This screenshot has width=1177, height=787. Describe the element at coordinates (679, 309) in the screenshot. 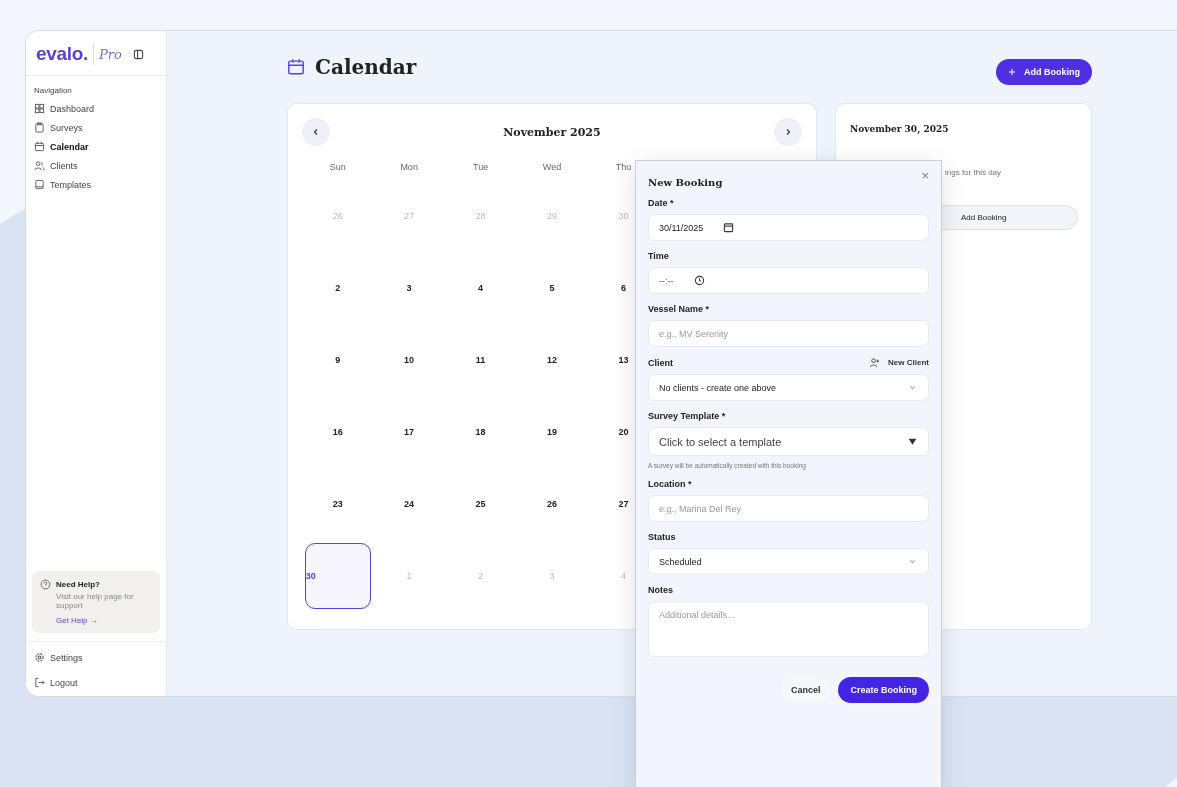

I see `field-label: Vessel Name *` at that location.